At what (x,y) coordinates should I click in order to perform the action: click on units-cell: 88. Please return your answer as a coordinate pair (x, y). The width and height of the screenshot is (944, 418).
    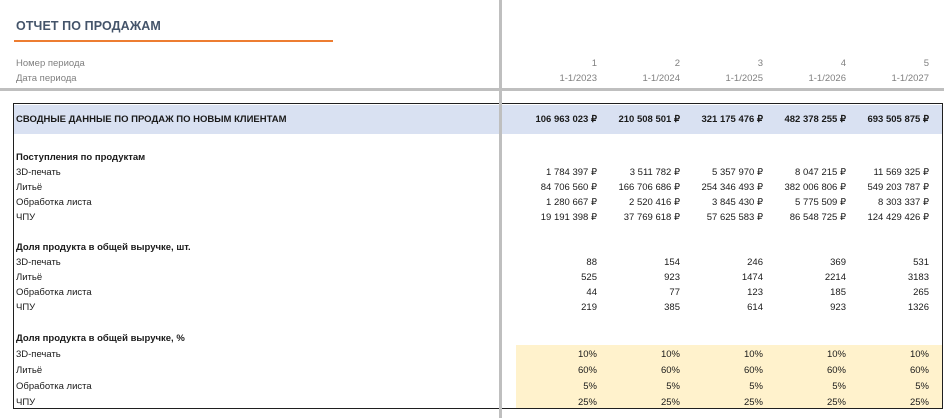
    Looking at the image, I should click on (557, 262).